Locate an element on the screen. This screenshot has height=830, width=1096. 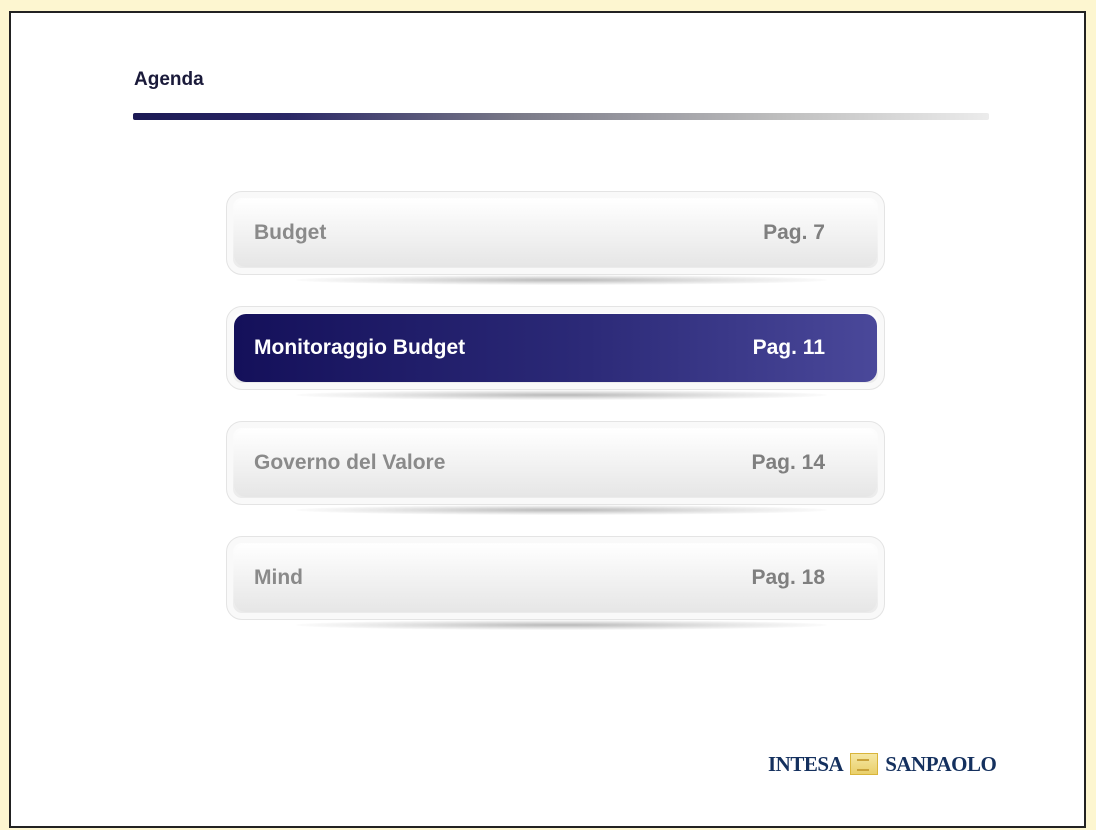
agenda-item-wrapper: Mind Pag. 18 is located at coordinates (556, 583).